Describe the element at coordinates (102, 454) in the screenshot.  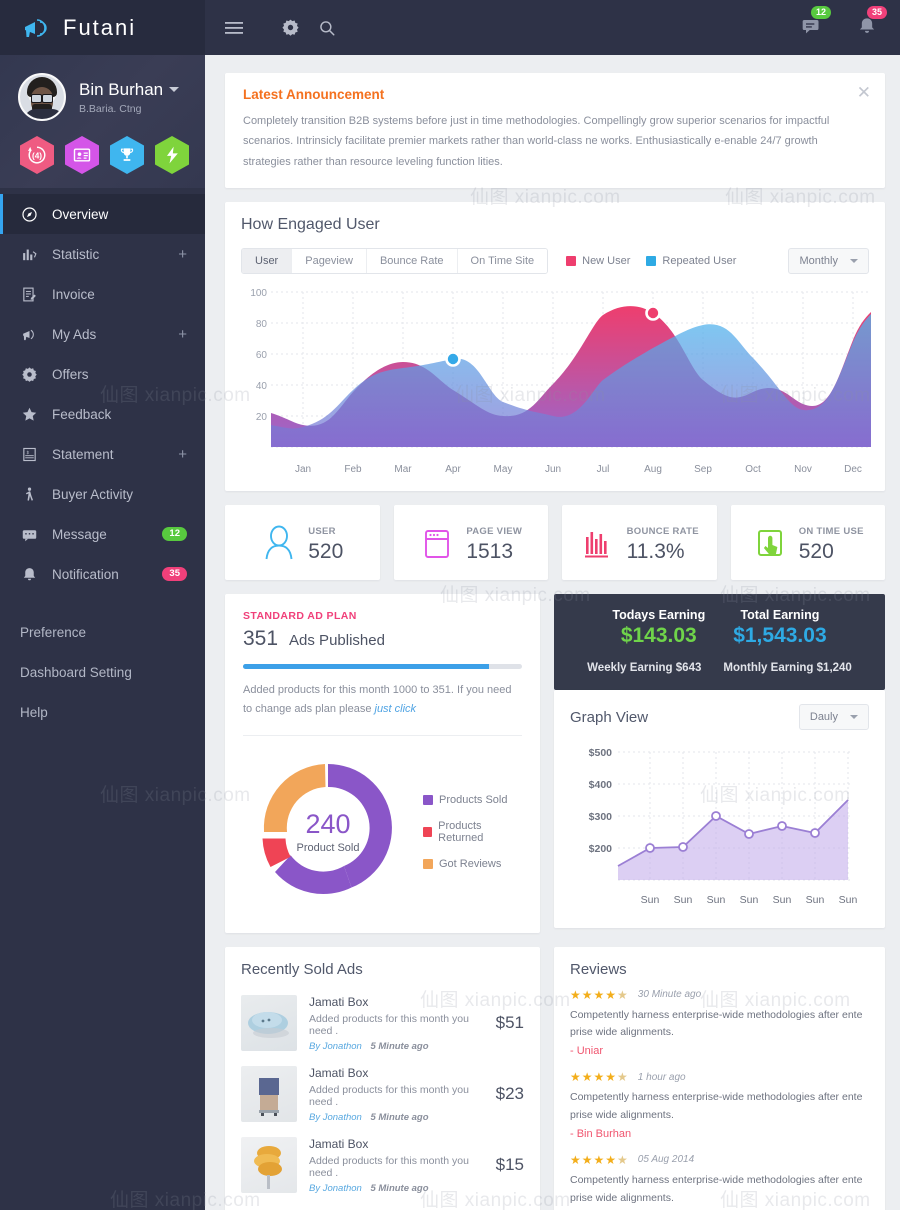
I see `sidebar-item-statement: $ Statement +` at that location.